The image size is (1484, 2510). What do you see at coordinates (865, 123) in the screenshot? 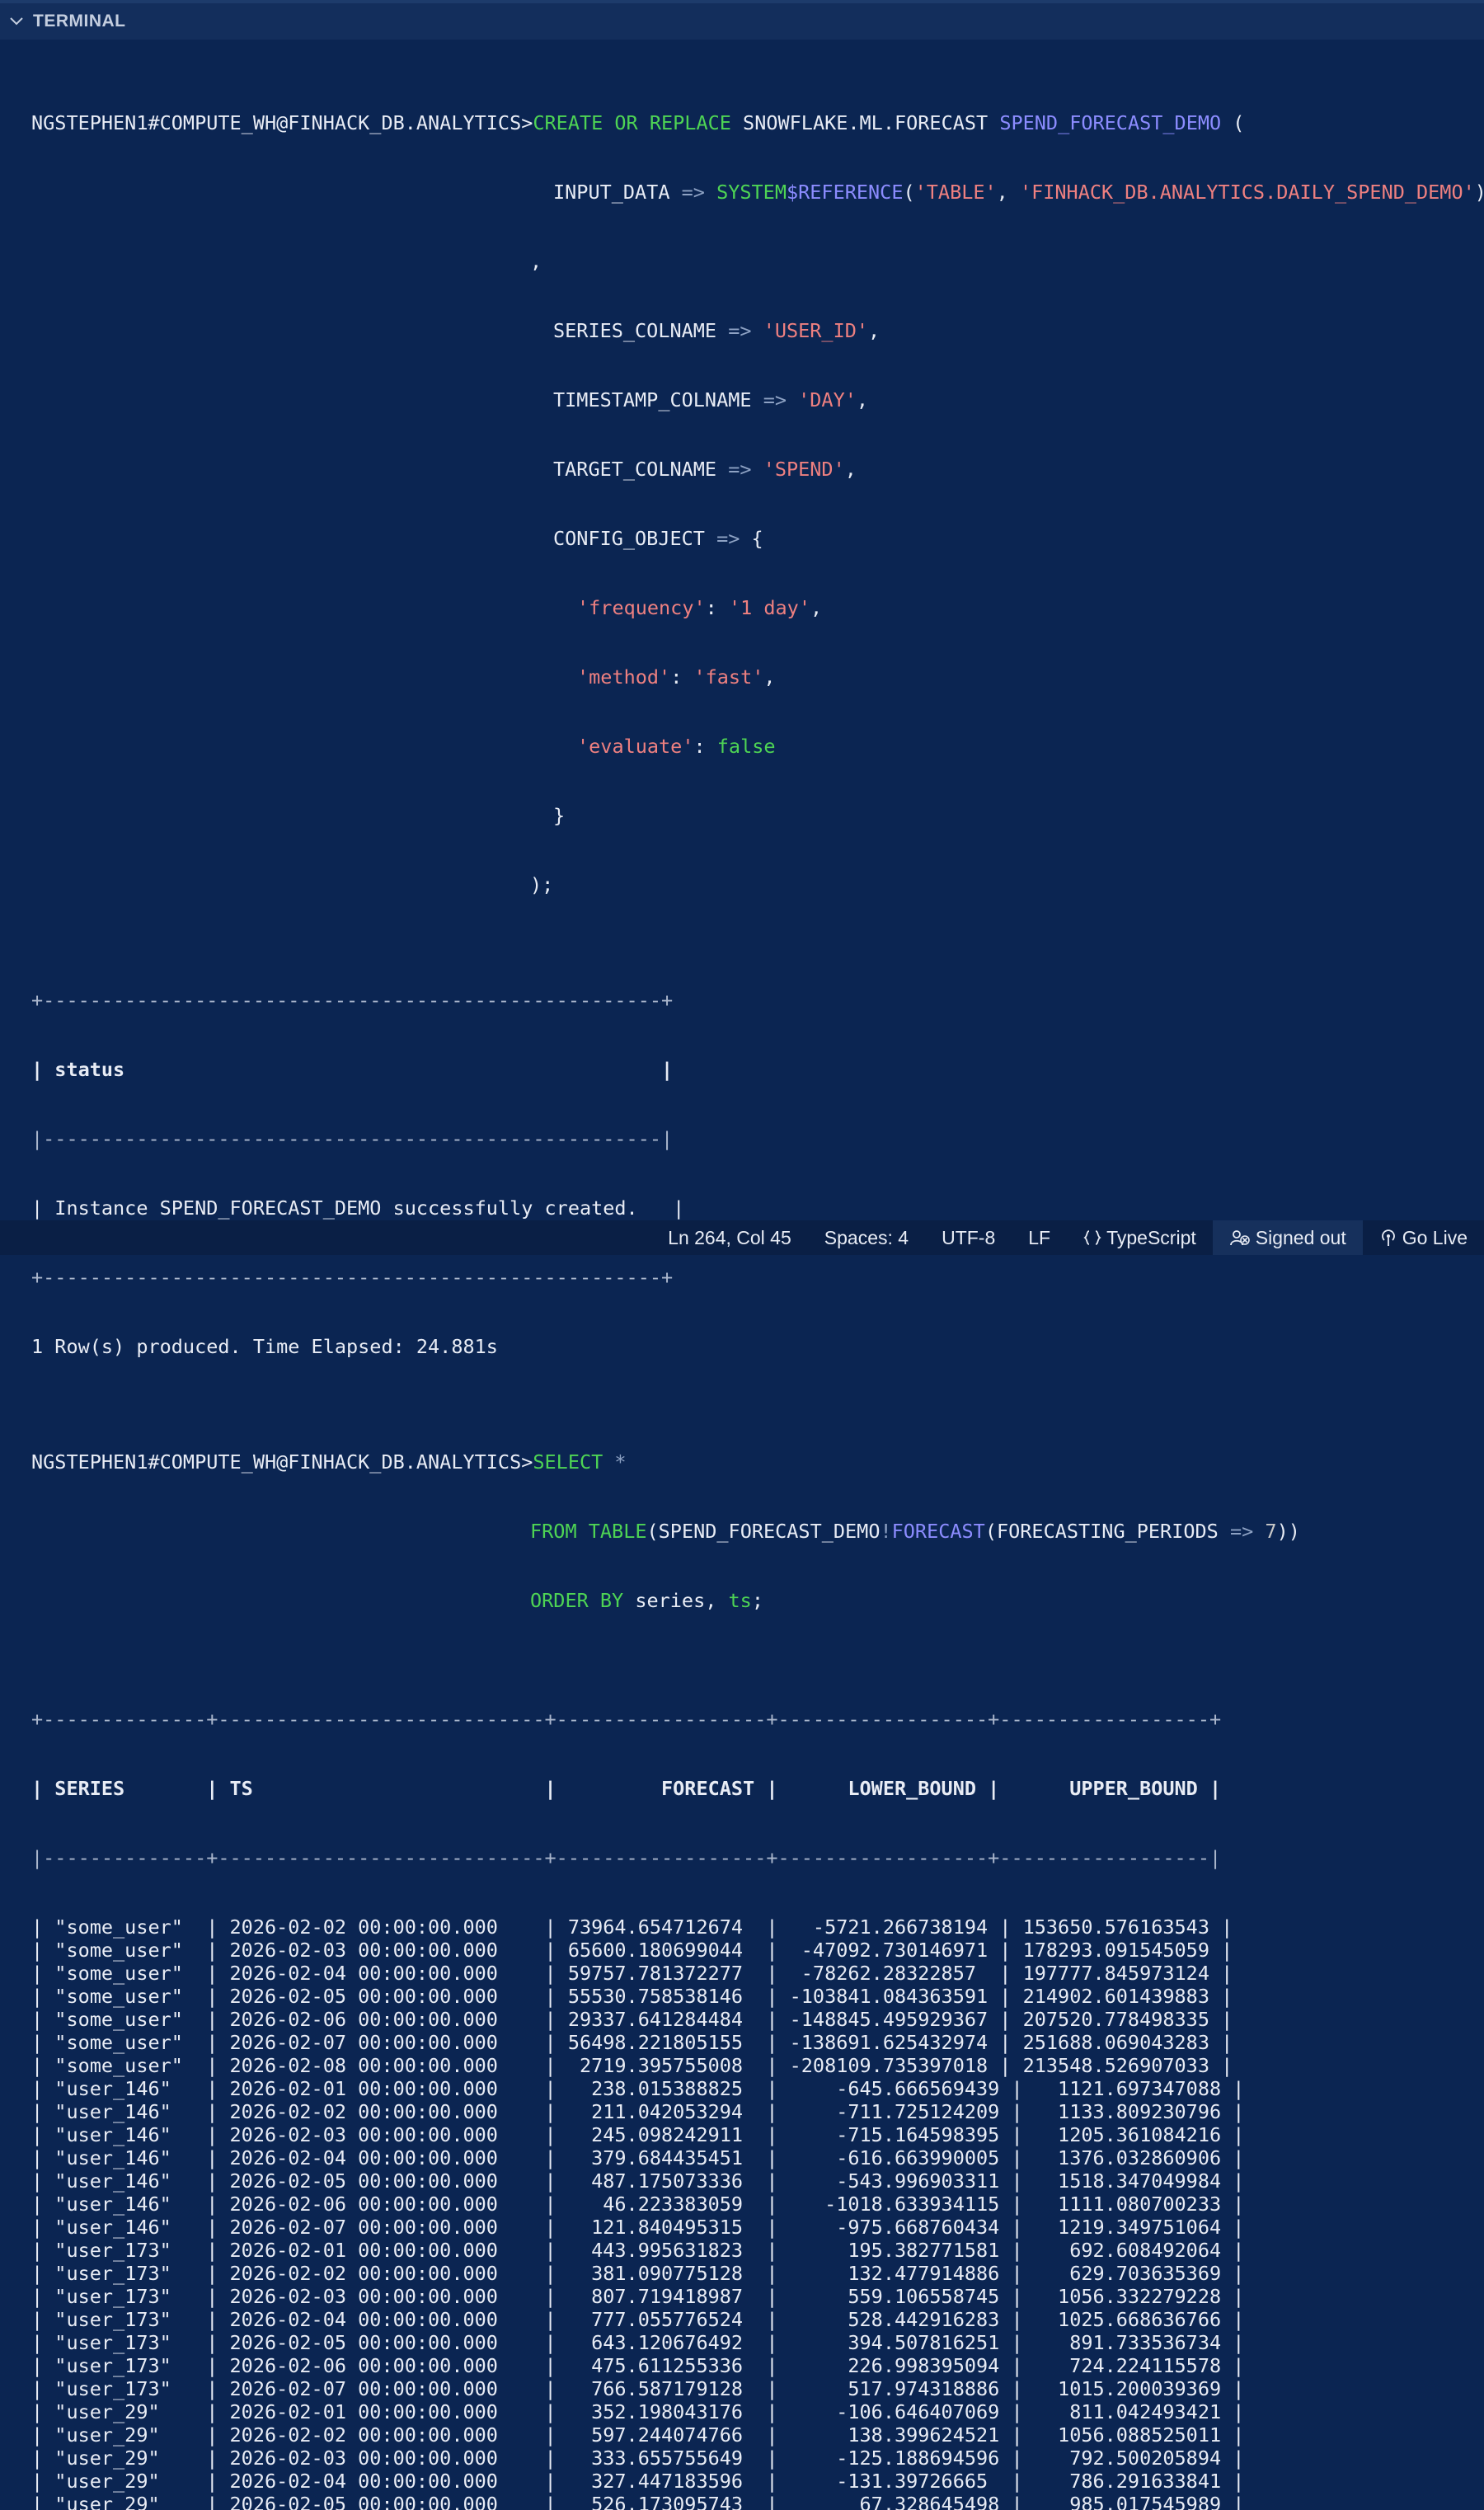
I see `sql-text: SNOWFLAKE.ML.FORECAST` at bounding box center [865, 123].